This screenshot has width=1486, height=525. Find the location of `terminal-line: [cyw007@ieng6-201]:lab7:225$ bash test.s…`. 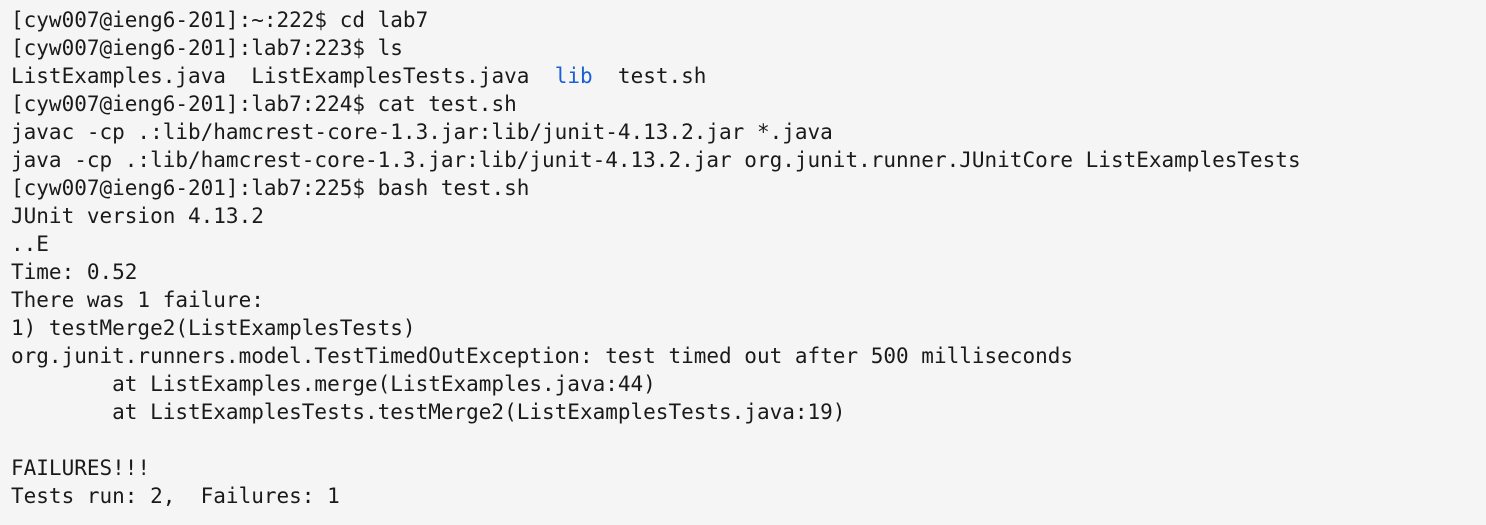

terminal-line: [cyw007@ieng6-201]:lab7:225$ bash test.s… is located at coordinates (270, 188).